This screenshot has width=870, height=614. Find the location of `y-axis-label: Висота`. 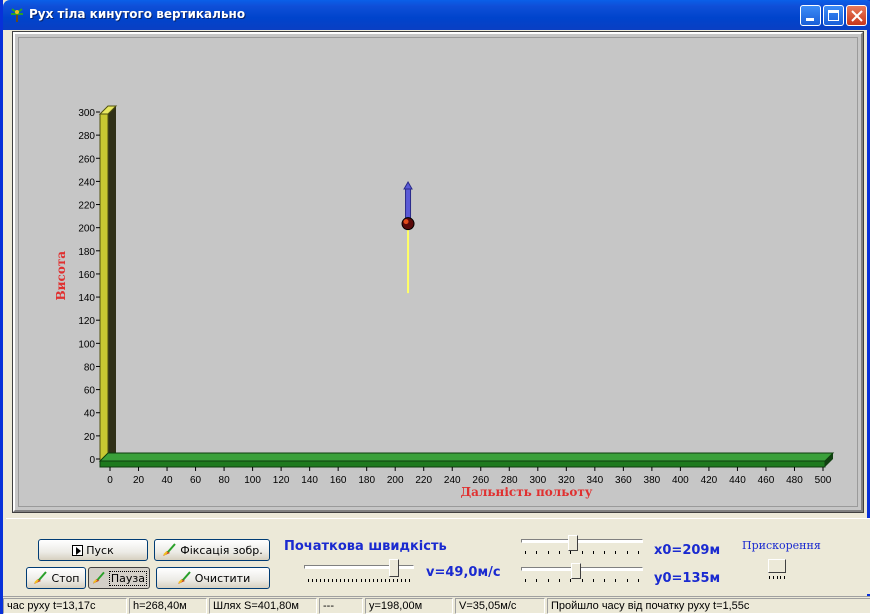

y-axis-label: Висота is located at coordinates (61, 276).